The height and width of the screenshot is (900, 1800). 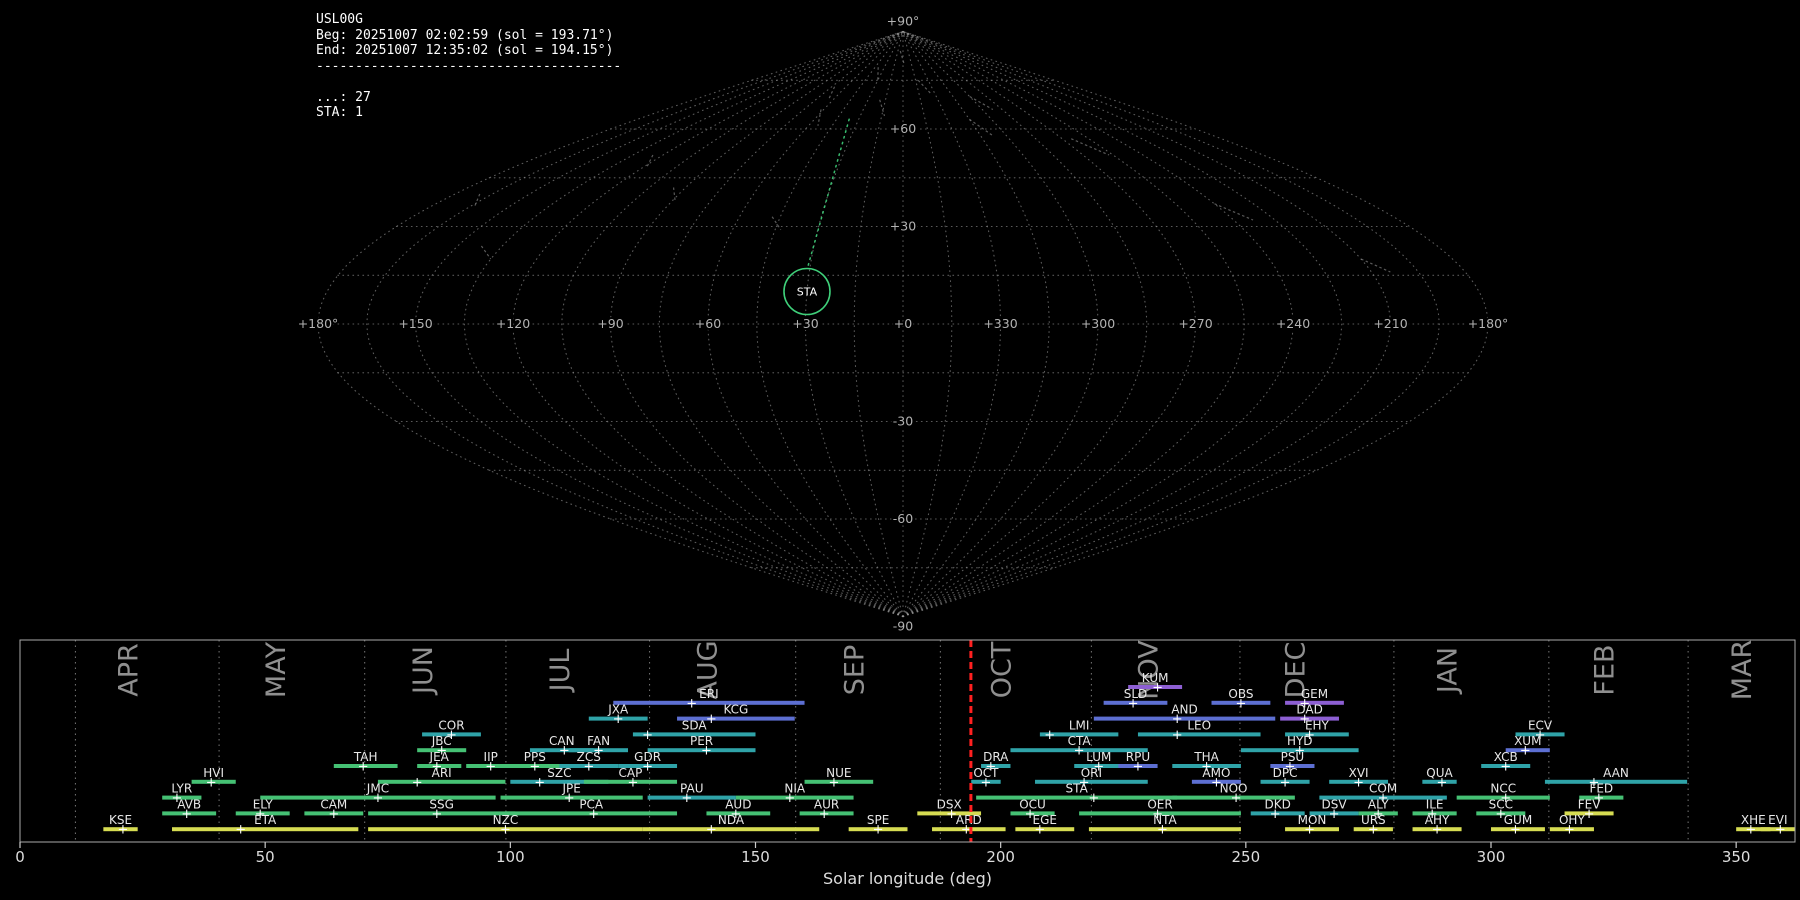 I want to click on shower-DKD: DKD+, so click(x=1277, y=809).